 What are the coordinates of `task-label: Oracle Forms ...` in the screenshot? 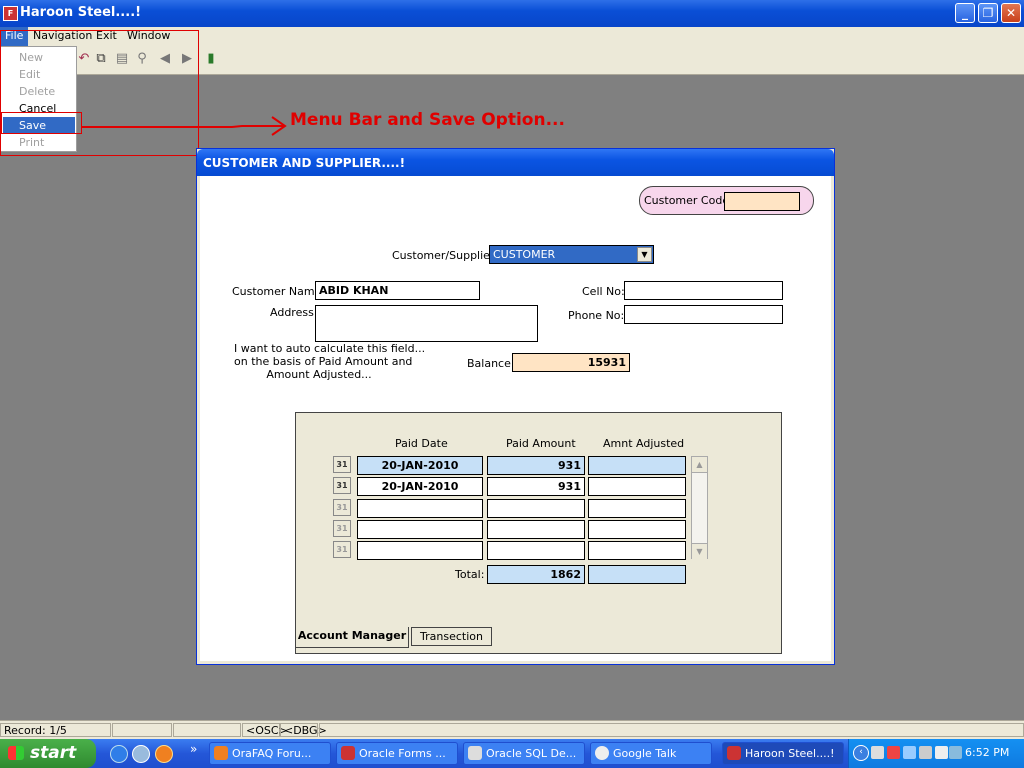 It's located at (402, 753).